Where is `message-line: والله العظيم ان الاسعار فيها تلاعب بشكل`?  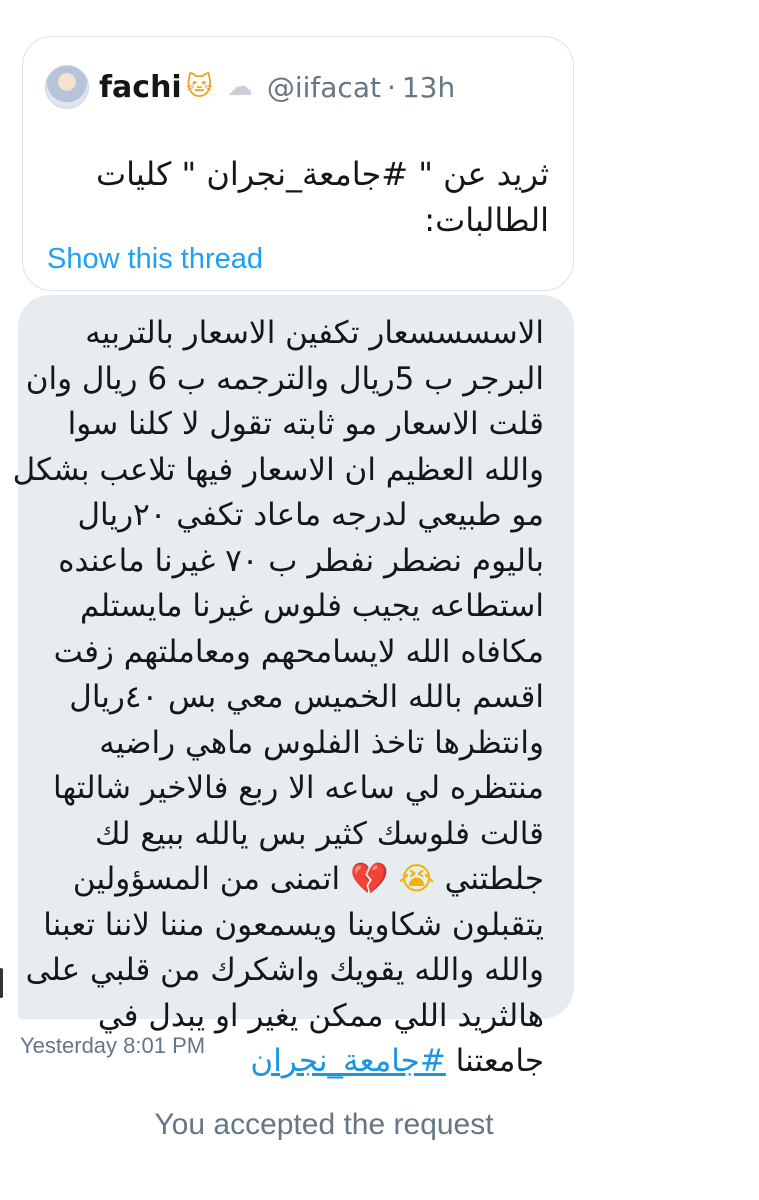 message-line: والله العظيم ان الاسعار فيها تلاعب بشكل is located at coordinates (278, 469).